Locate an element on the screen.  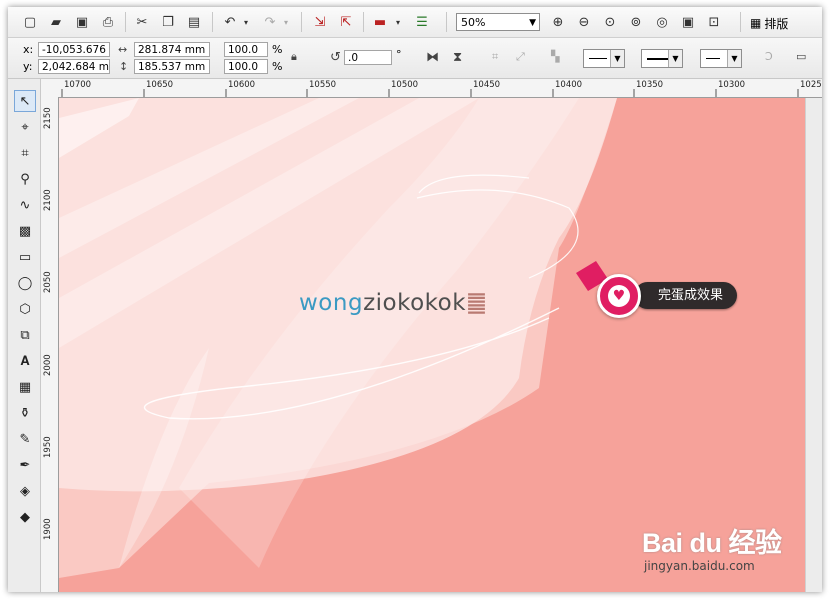
mirror-vertical-icon: ⧗ is located at coordinates (457, 57).